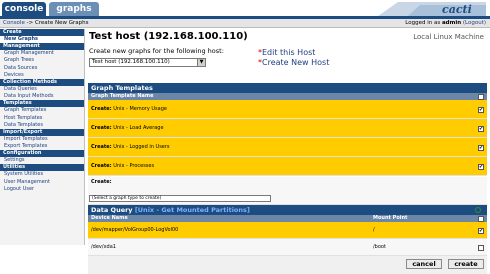  I want to click on data-query-name: [Unix - Get Mounted Partitions], so click(192, 210).